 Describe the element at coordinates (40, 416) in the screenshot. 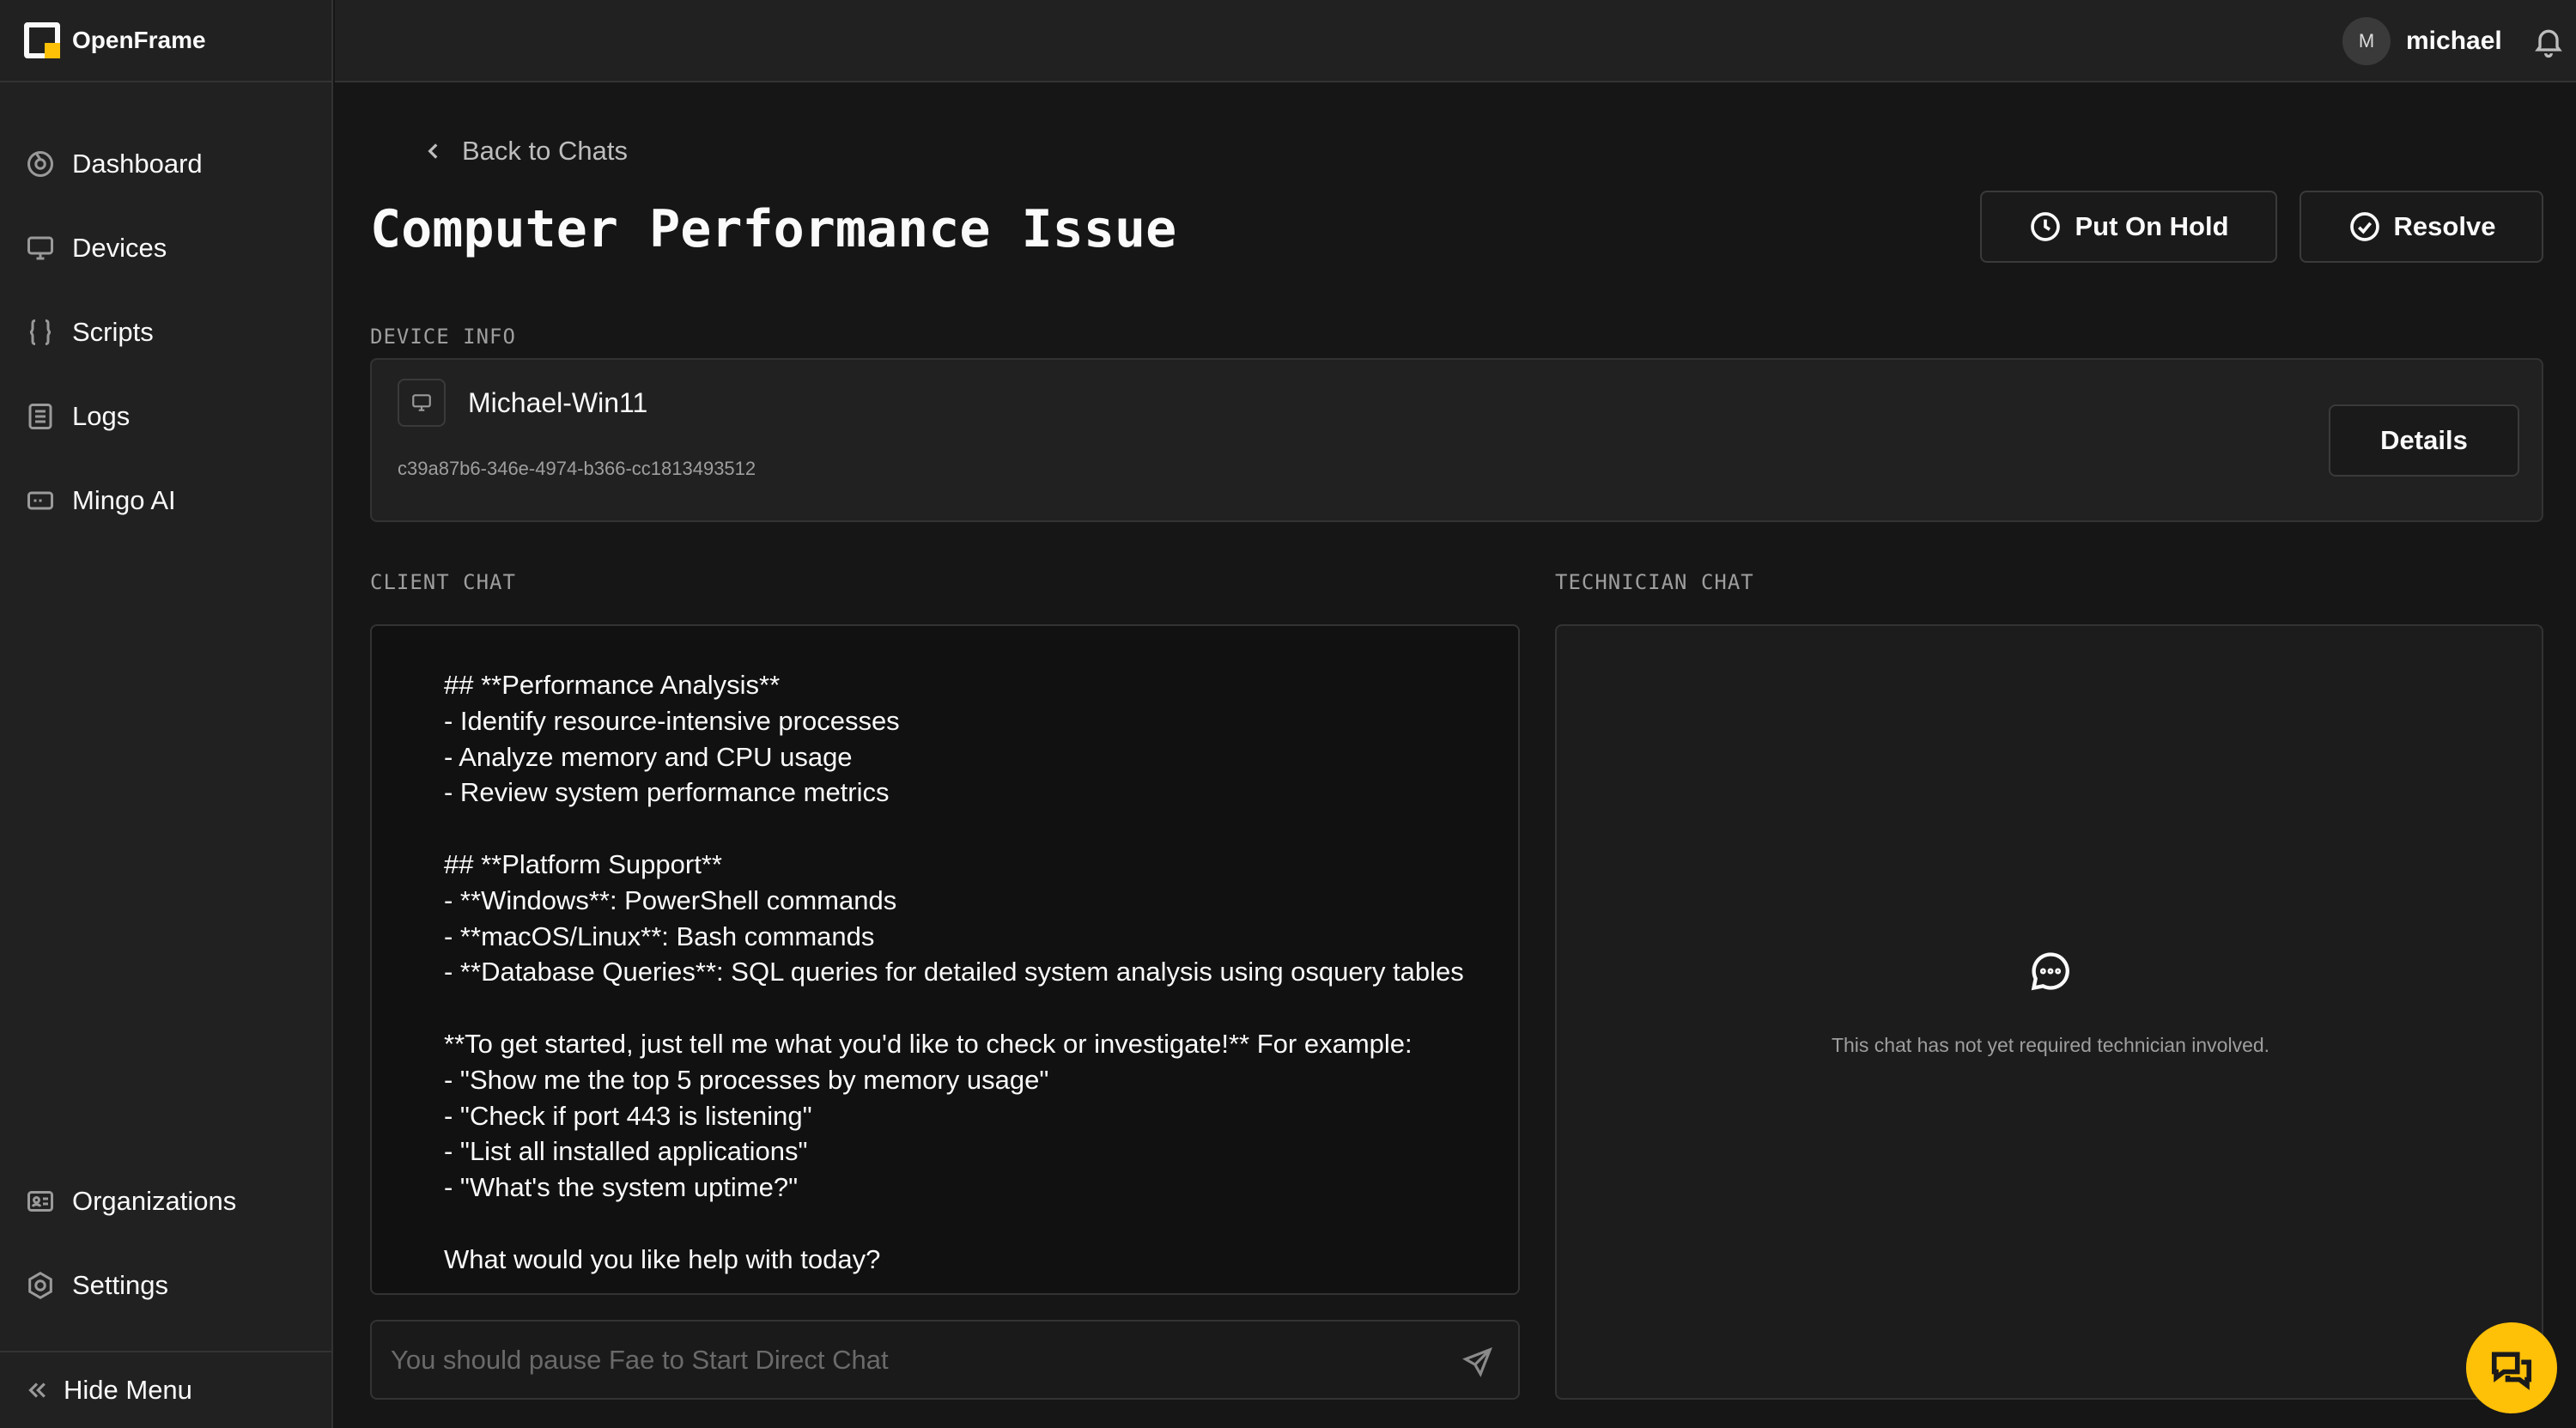

I see `list-icon` at that location.